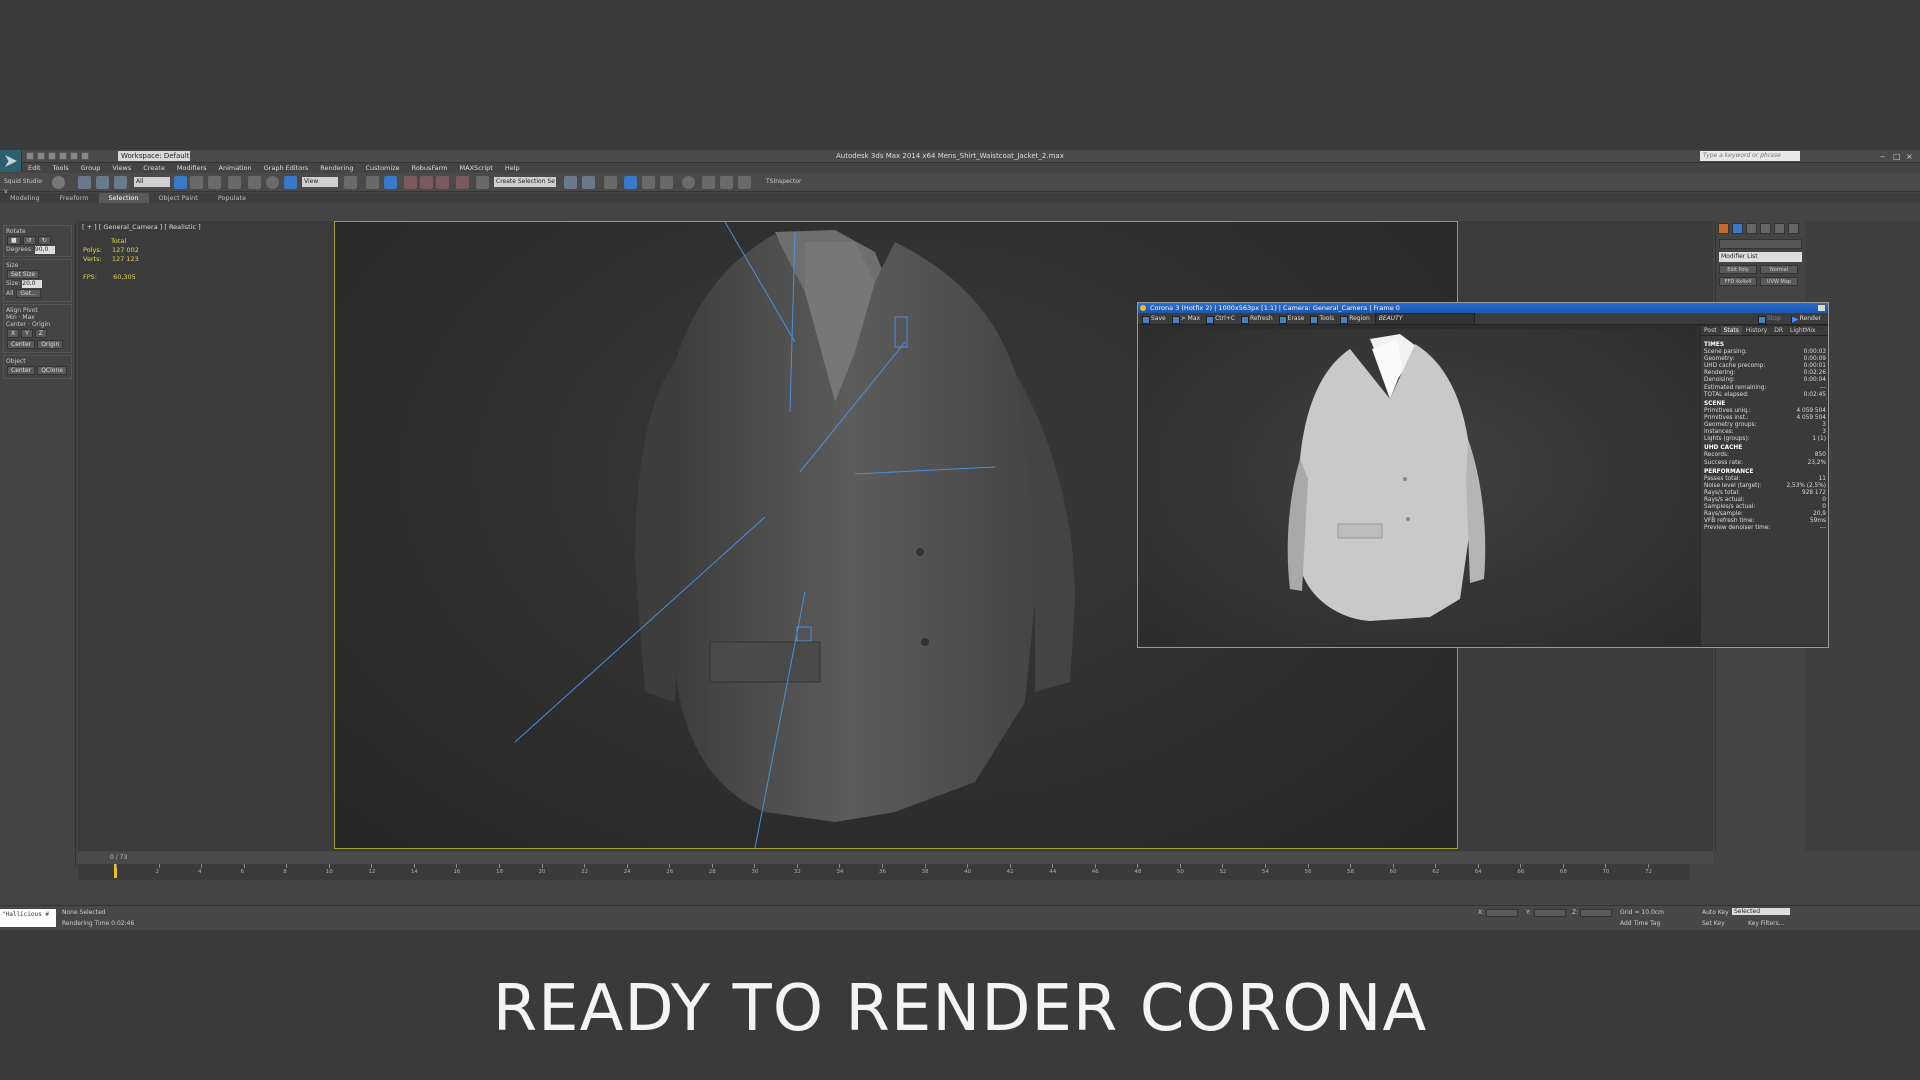 This screenshot has height=1080, width=1920. I want to click on center-button: Center, so click(21, 344).